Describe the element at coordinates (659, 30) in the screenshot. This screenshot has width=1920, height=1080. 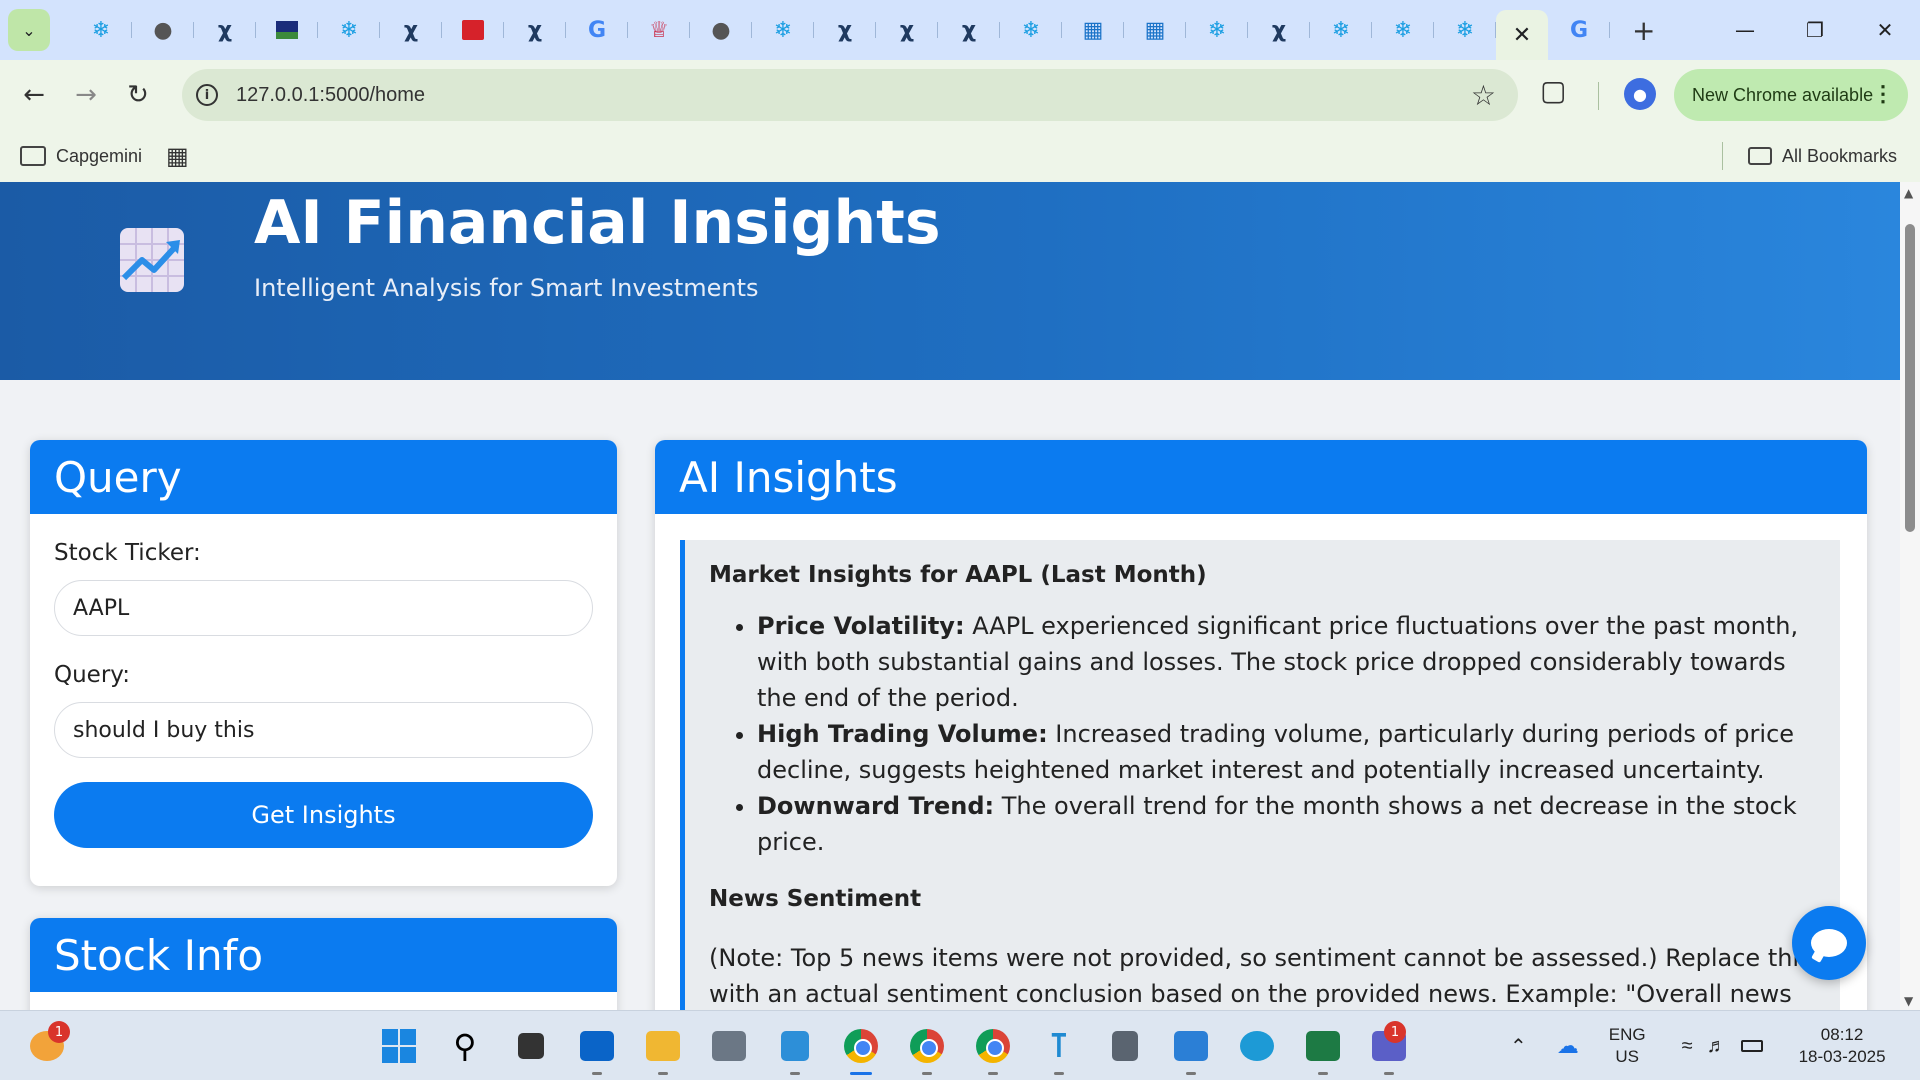
I see `tab-crown: ♕` at that location.